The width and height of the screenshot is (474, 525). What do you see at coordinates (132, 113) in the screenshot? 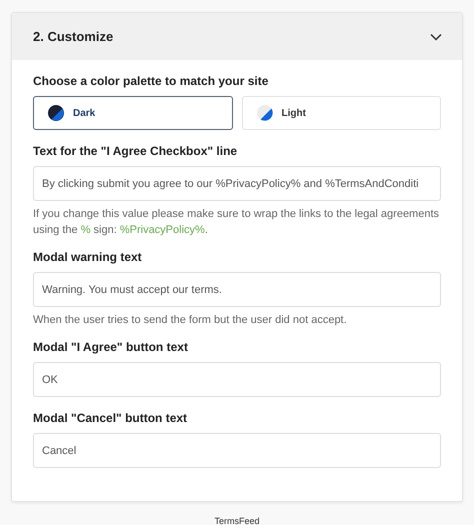
I see `palette-option: Dark` at bounding box center [132, 113].